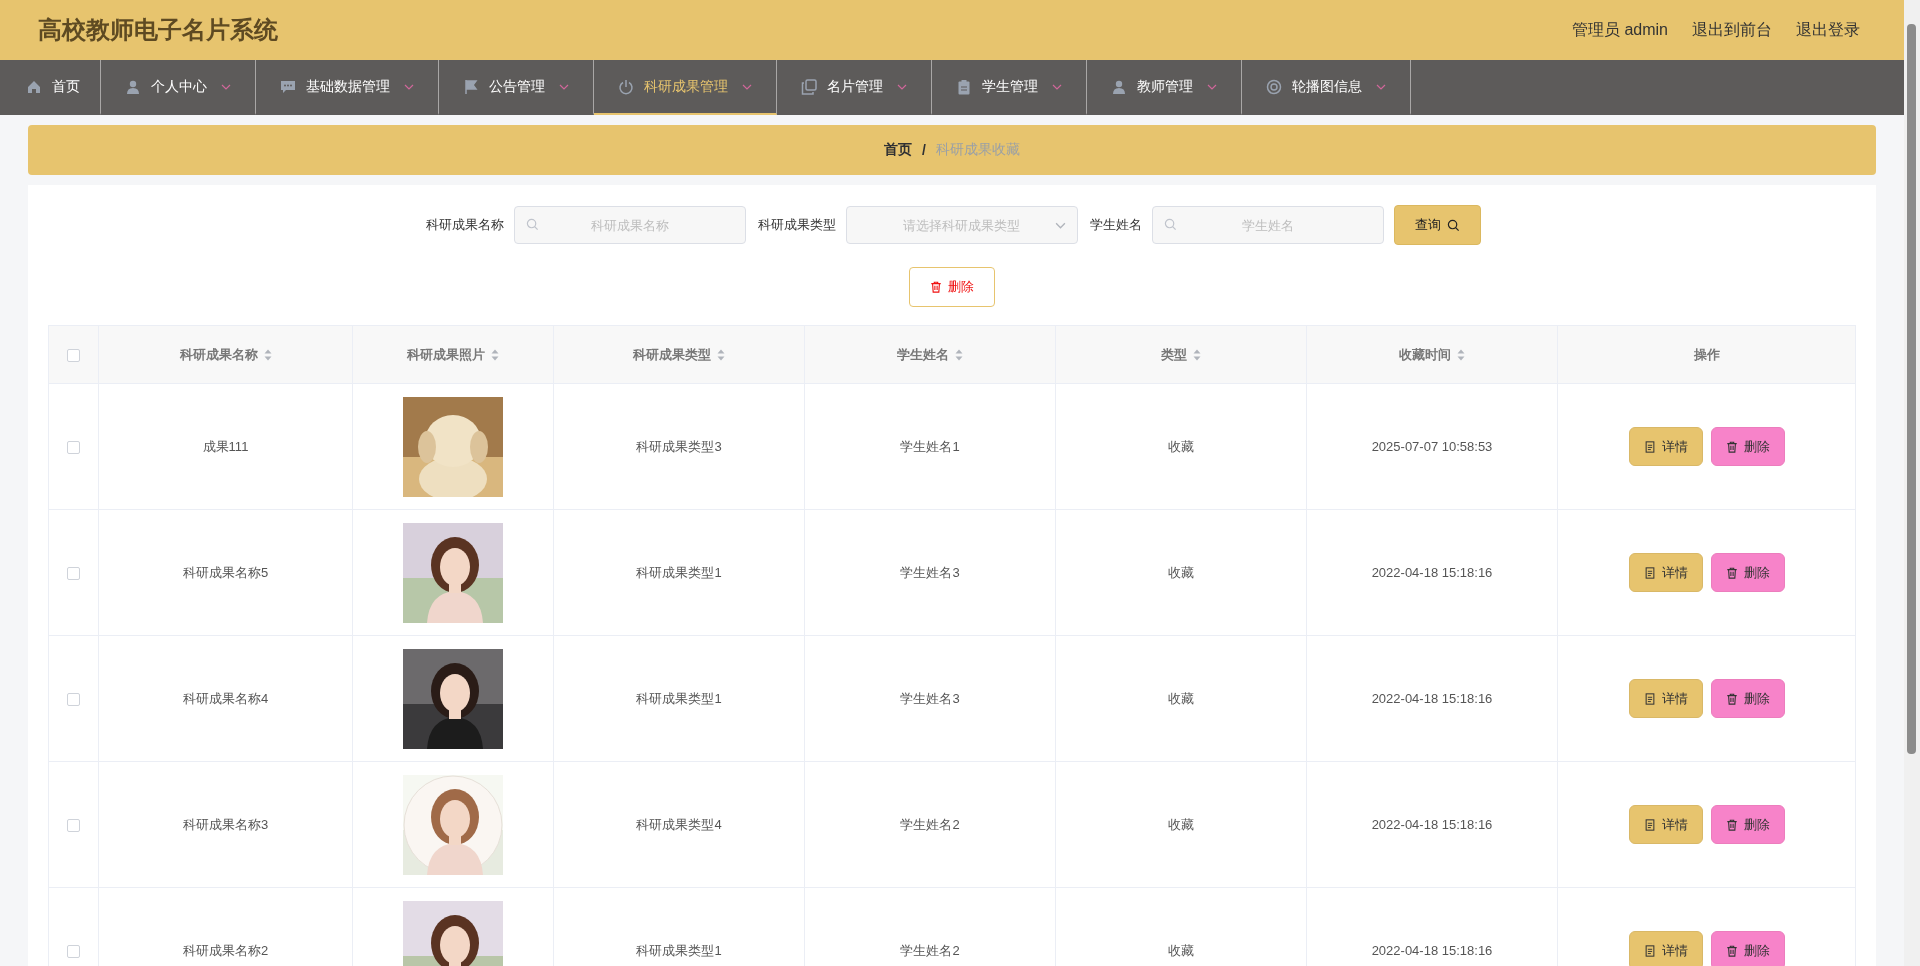 The width and height of the screenshot is (1920, 966). Describe the element at coordinates (225, 698) in the screenshot. I see `table-cell: 科研成果名称4` at that location.